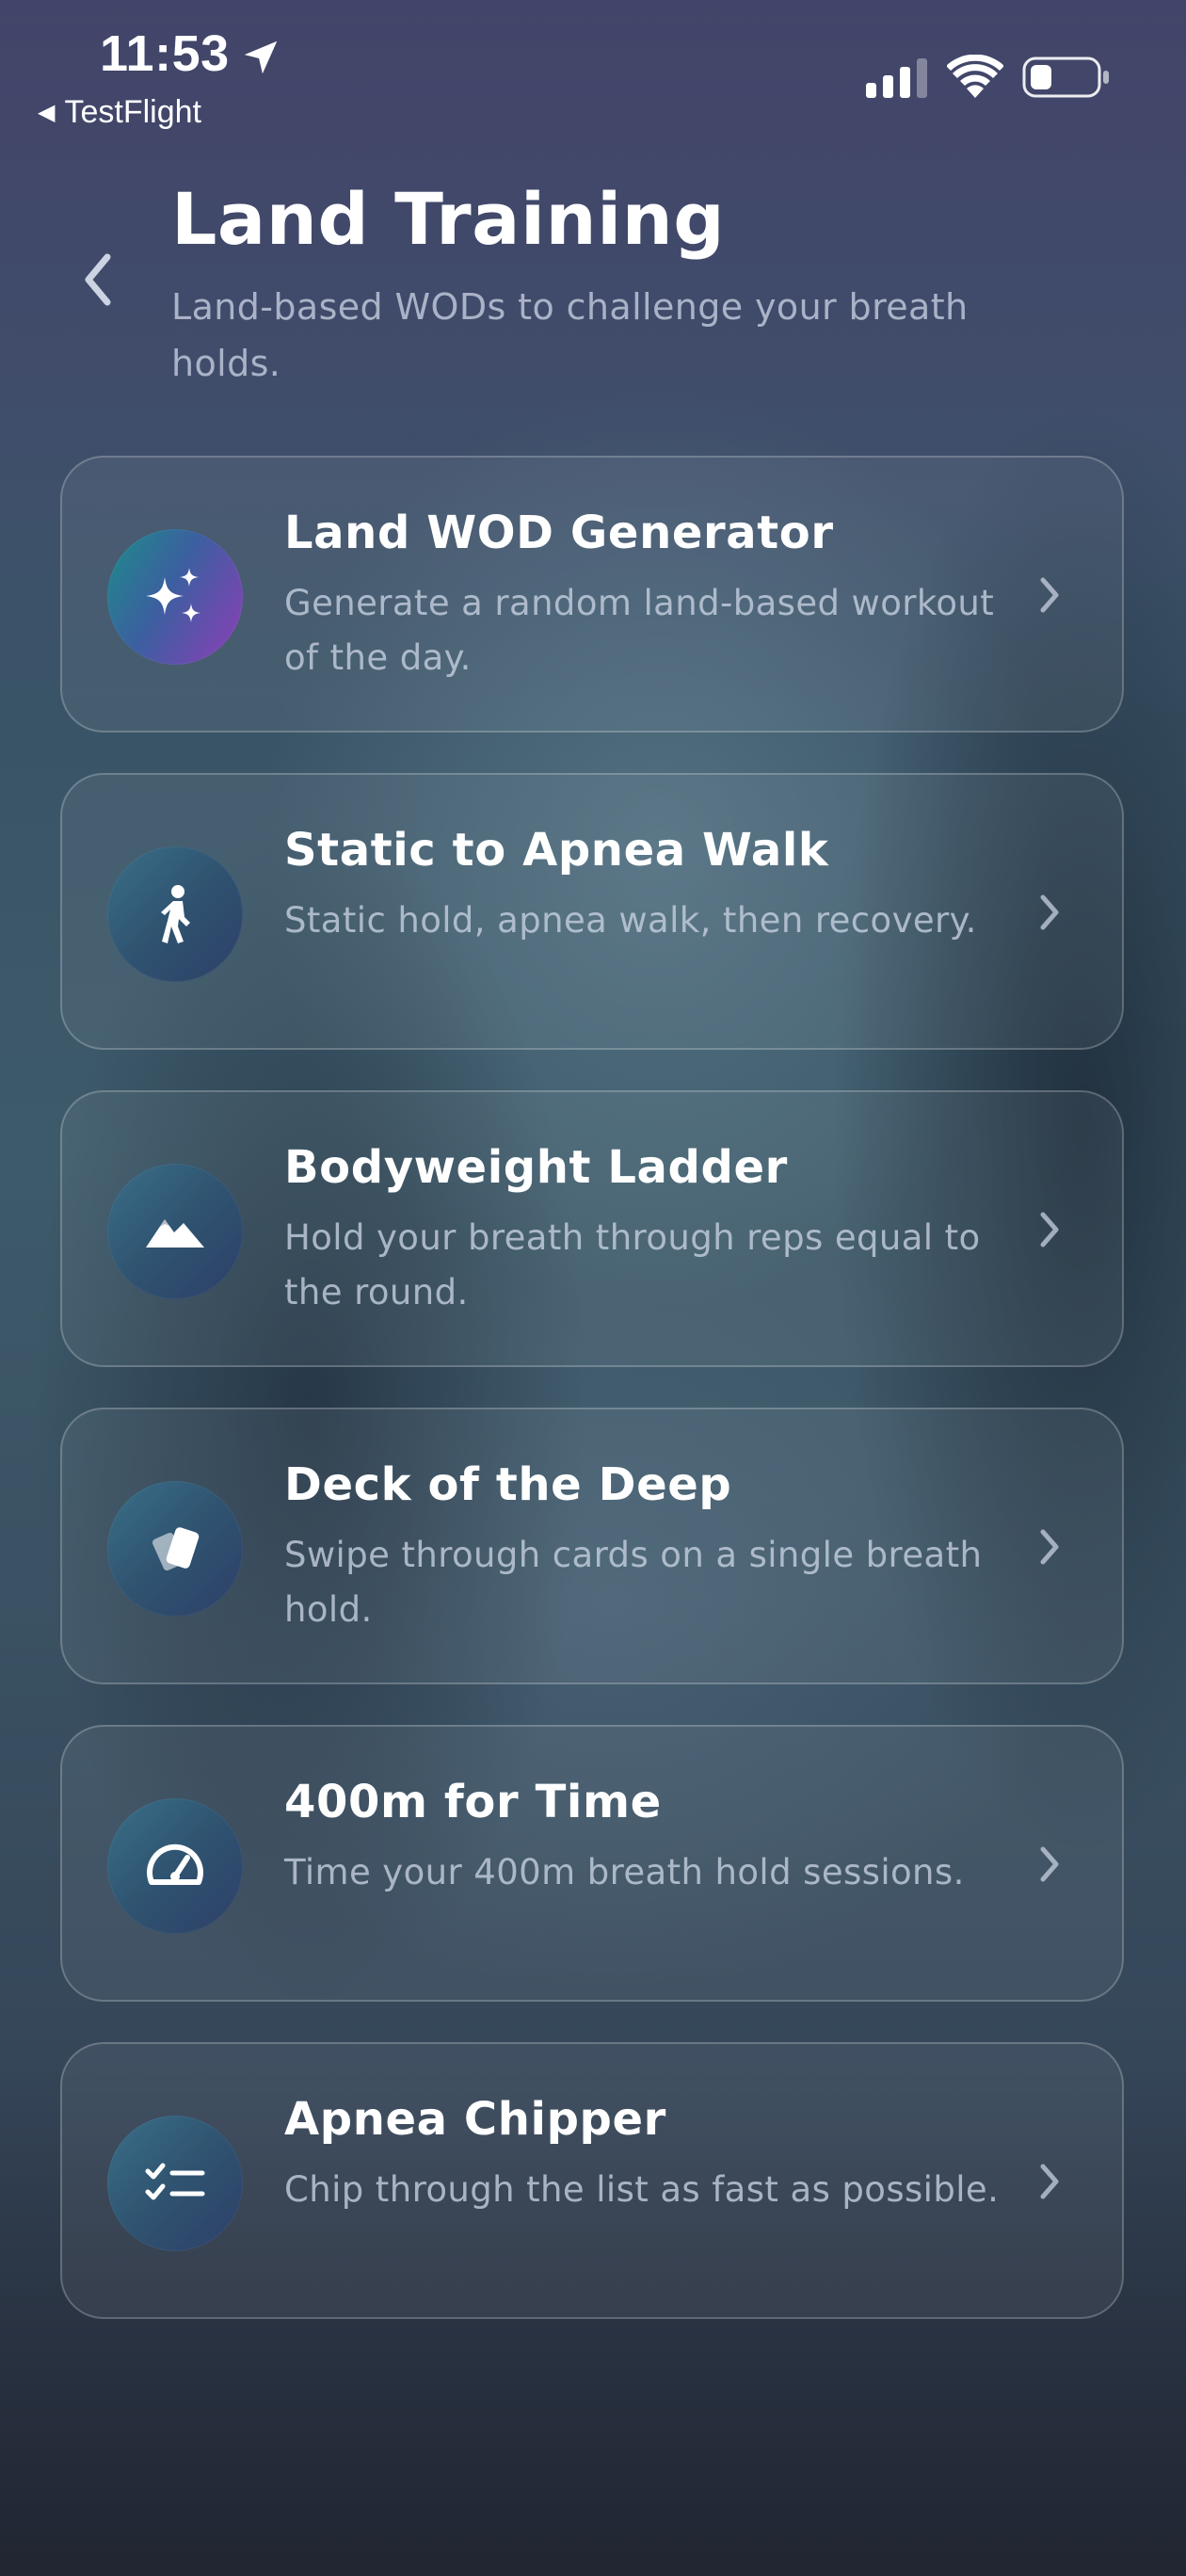  I want to click on cellular-signal-icon, so click(896, 78).